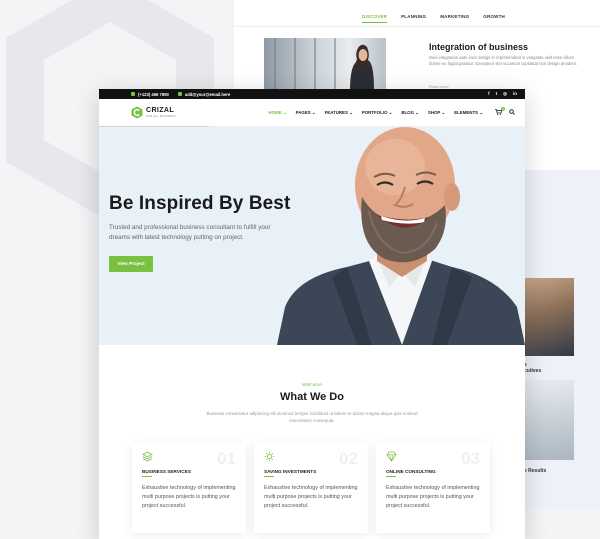 The width and height of the screenshot is (600, 539). I want to click on menu-item-shop: SHOP ⌄, so click(436, 113).